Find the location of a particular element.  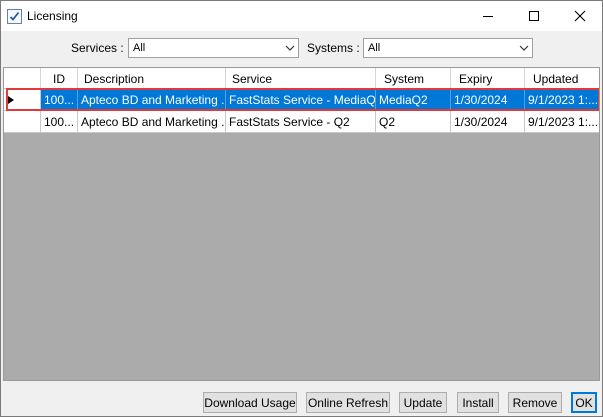

services-selected-value: All is located at coordinates (139, 48).